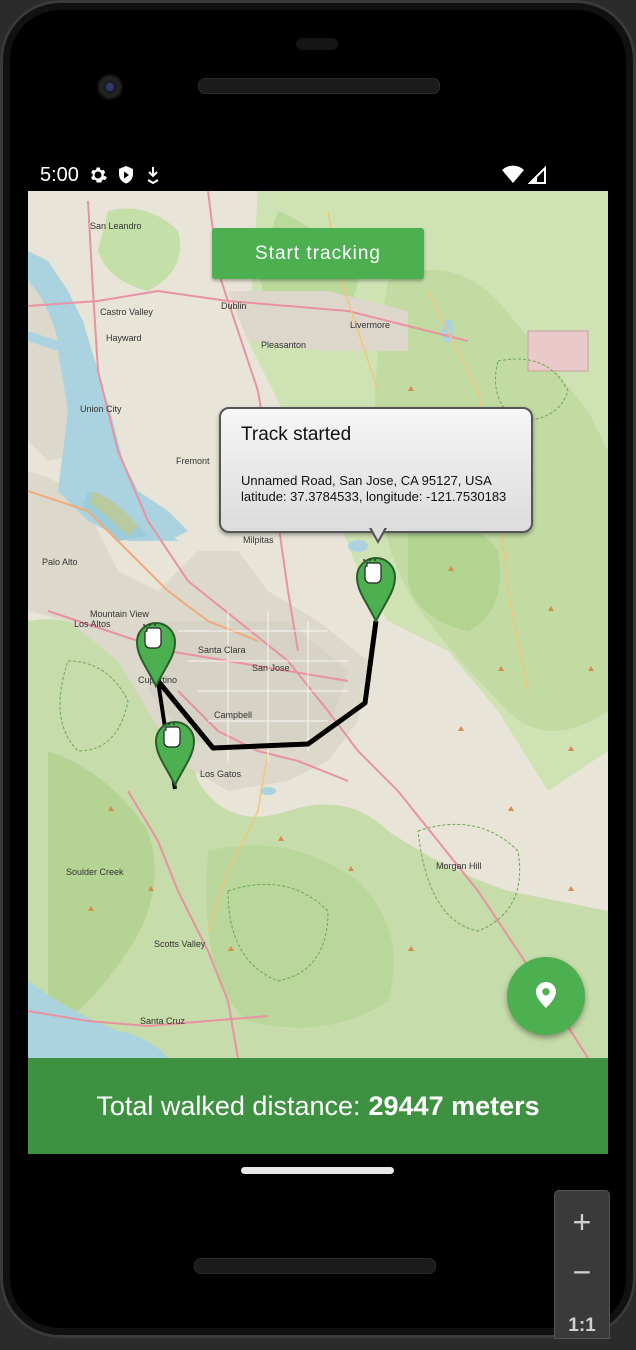 The width and height of the screenshot is (636, 1350). What do you see at coordinates (193, 461) in the screenshot?
I see `map-label: Fremont` at bounding box center [193, 461].